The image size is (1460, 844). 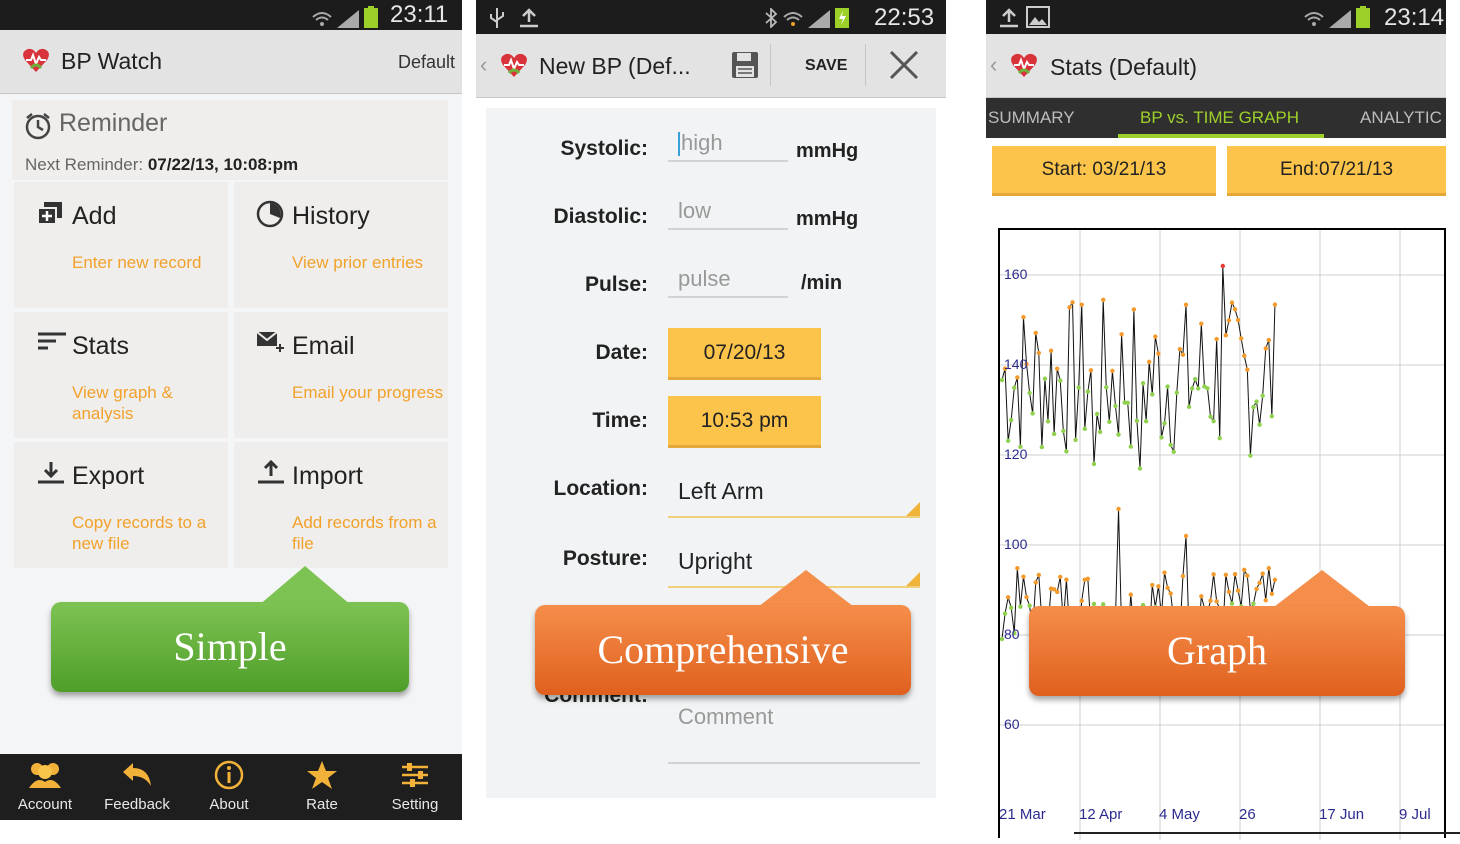 What do you see at coordinates (341, 375) in the screenshot?
I see `email-tile: Email Email your progress` at bounding box center [341, 375].